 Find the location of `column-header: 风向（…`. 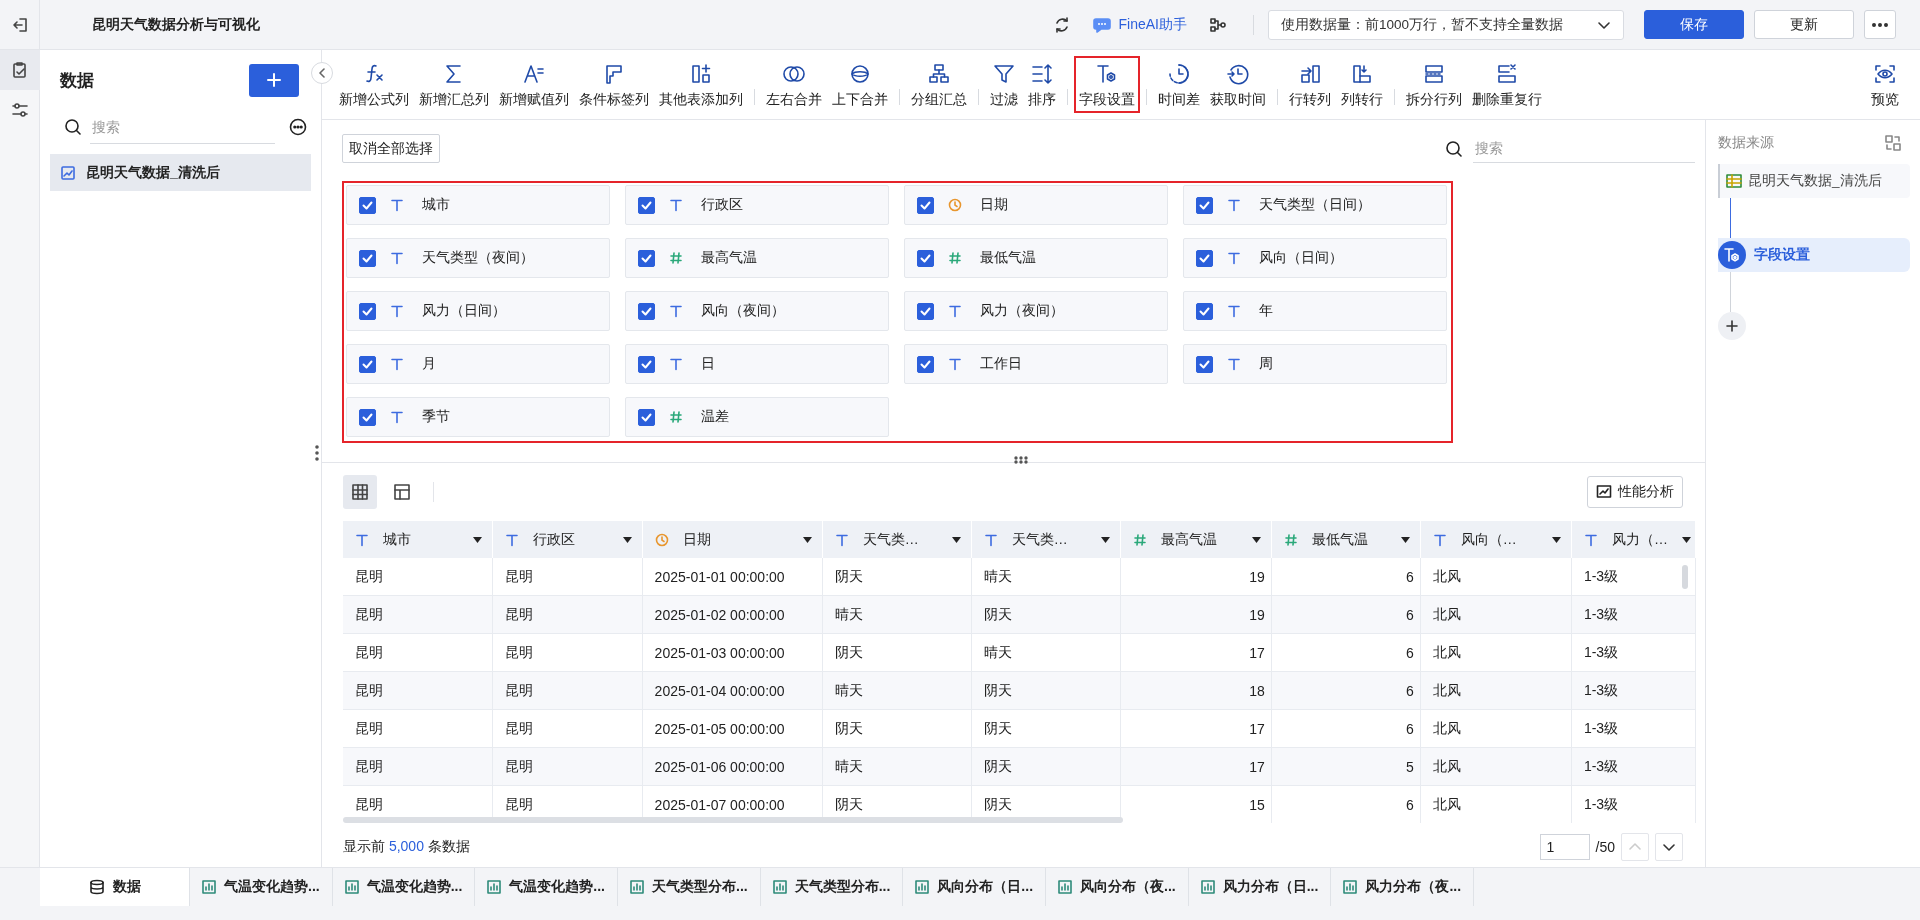

column-header: 风向（… is located at coordinates (1496, 539).